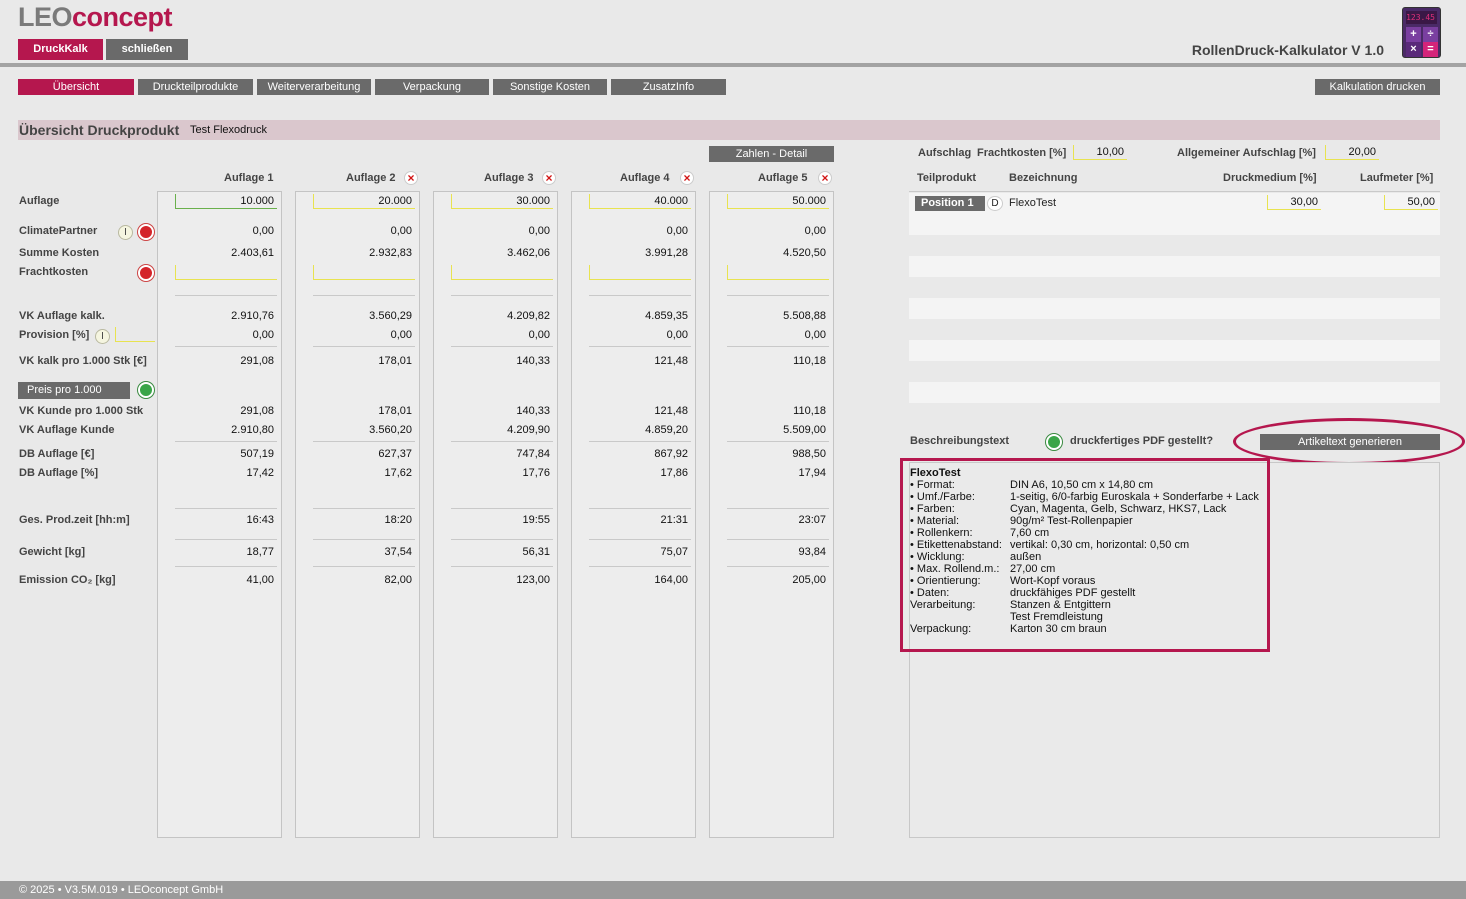  What do you see at coordinates (778, 272) in the screenshot?
I see `fracht-5-input` at bounding box center [778, 272].